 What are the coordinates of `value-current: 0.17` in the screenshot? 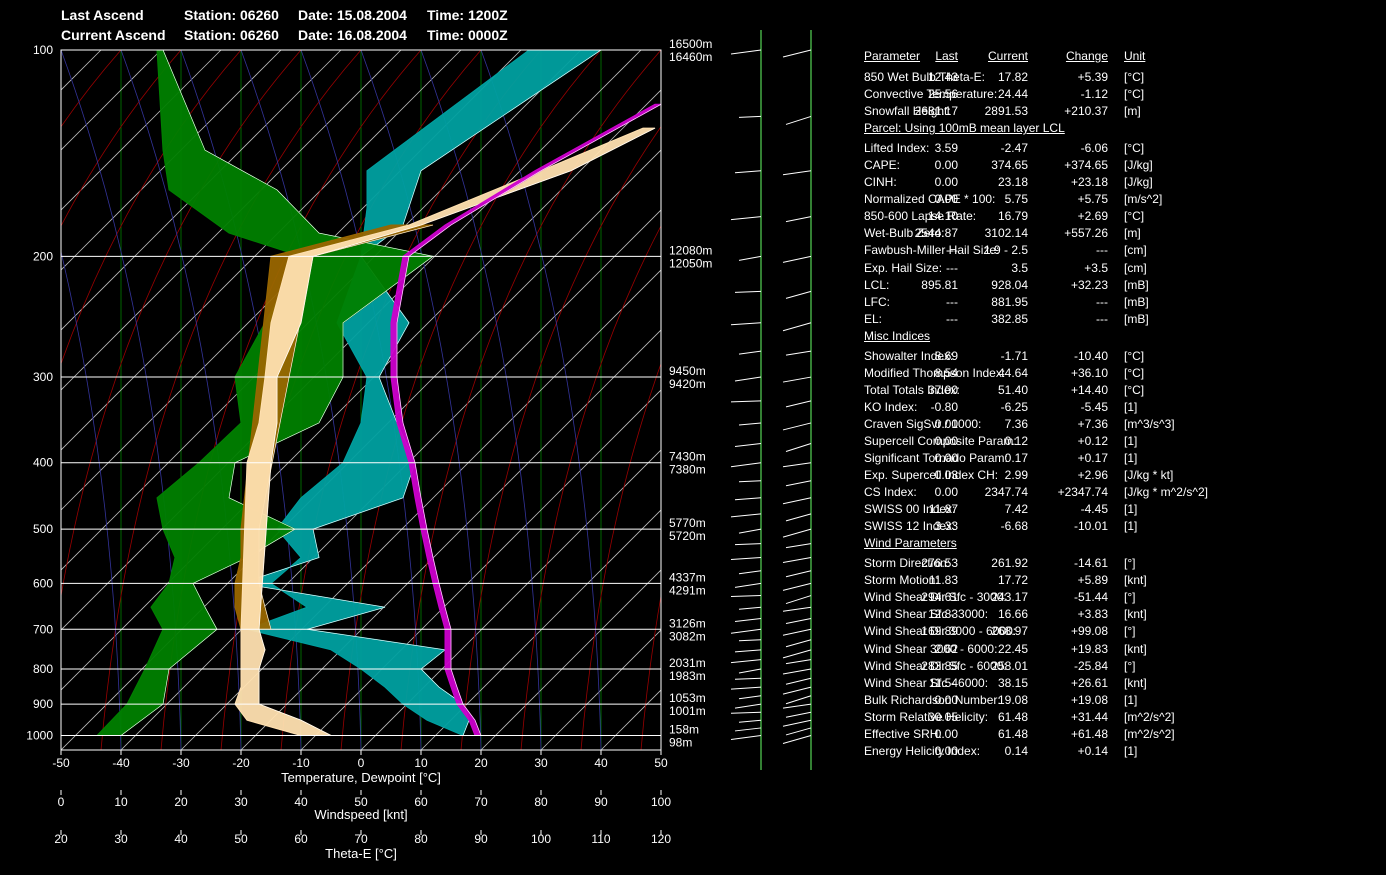 It's located at (1016, 458).